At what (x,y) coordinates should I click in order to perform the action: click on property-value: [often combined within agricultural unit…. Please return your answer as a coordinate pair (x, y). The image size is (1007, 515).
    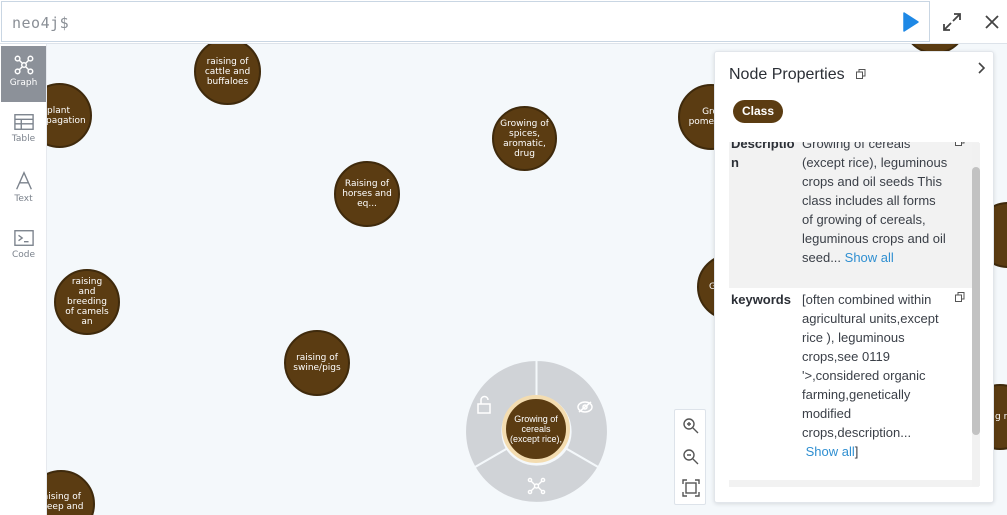
    Looking at the image, I should click on (870, 375).